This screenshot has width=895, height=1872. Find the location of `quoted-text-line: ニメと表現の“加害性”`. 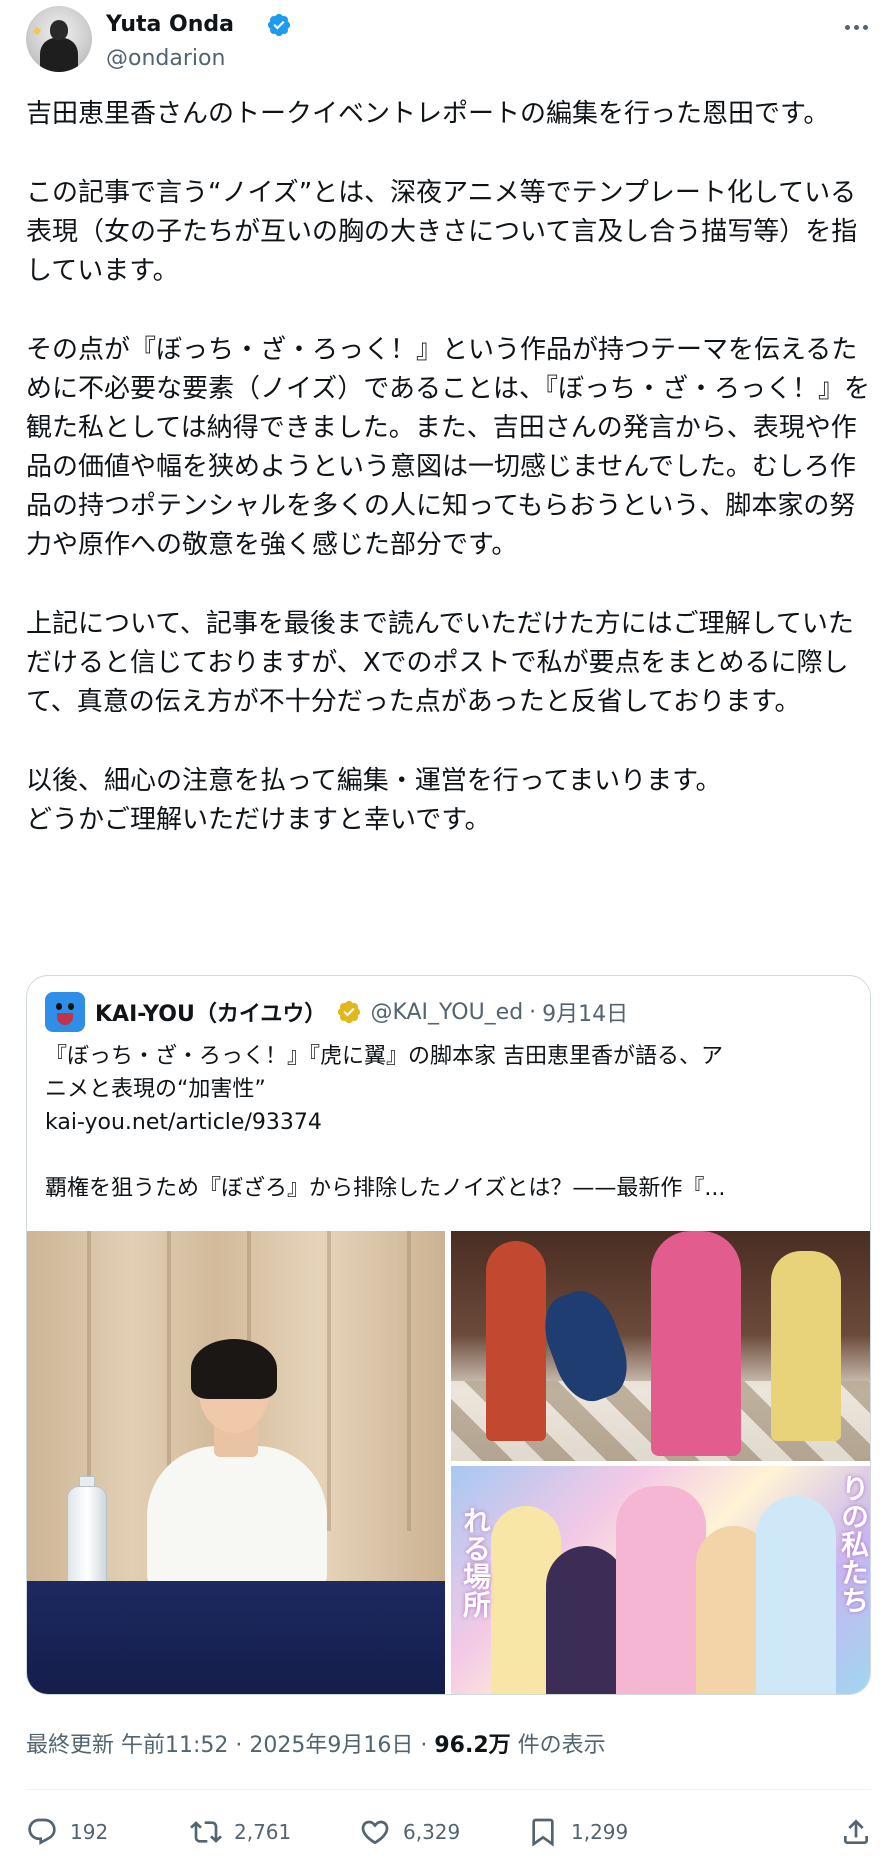

quoted-text-line: ニメと表現の“加害性” is located at coordinates (155, 1089).